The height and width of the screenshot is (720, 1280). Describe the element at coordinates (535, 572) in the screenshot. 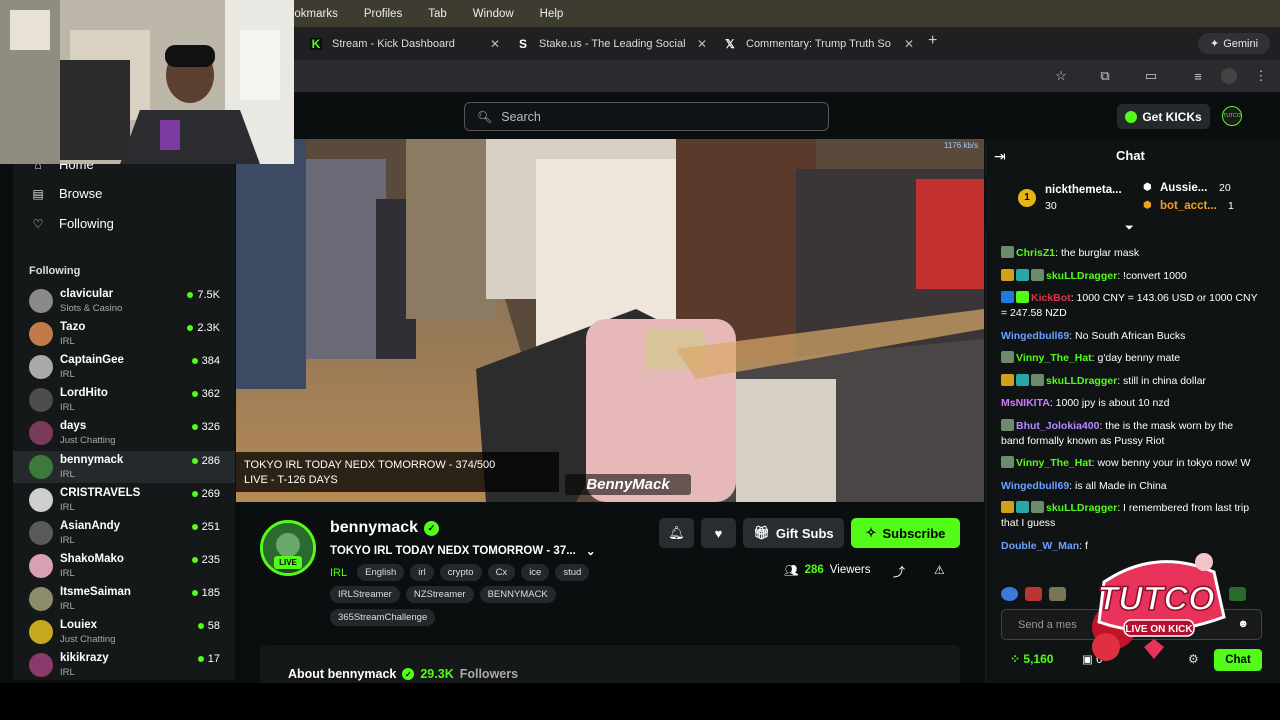

I see `tag-pill: ice` at that location.